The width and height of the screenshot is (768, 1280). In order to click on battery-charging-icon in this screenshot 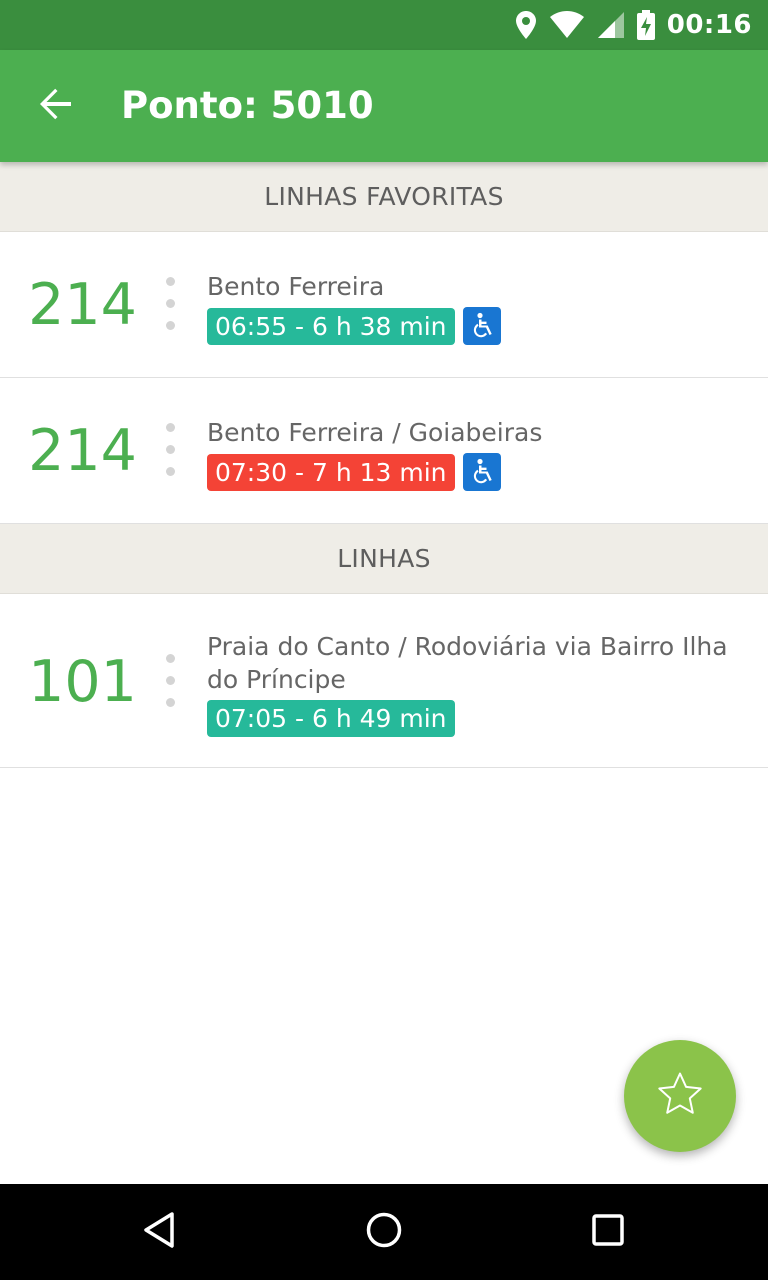, I will do `click(645, 25)`.